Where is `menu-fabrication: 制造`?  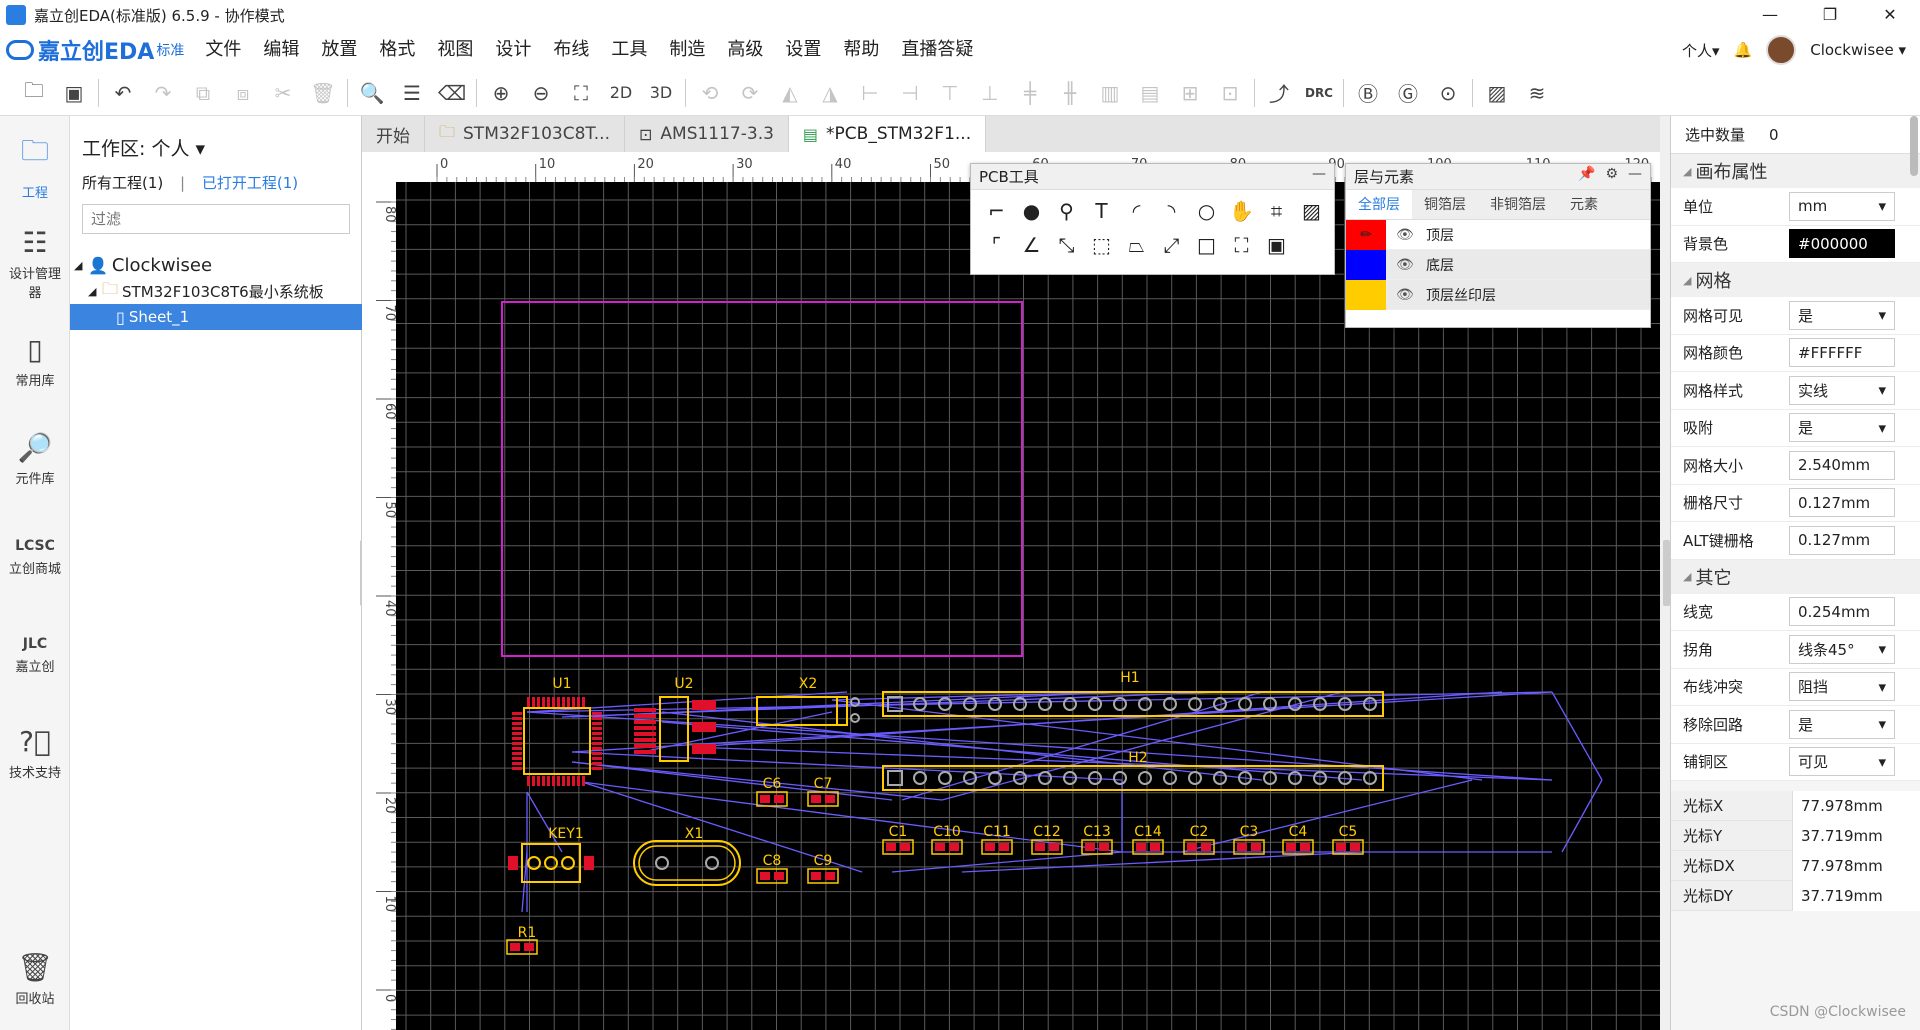
menu-fabrication: 制造 is located at coordinates (687, 50).